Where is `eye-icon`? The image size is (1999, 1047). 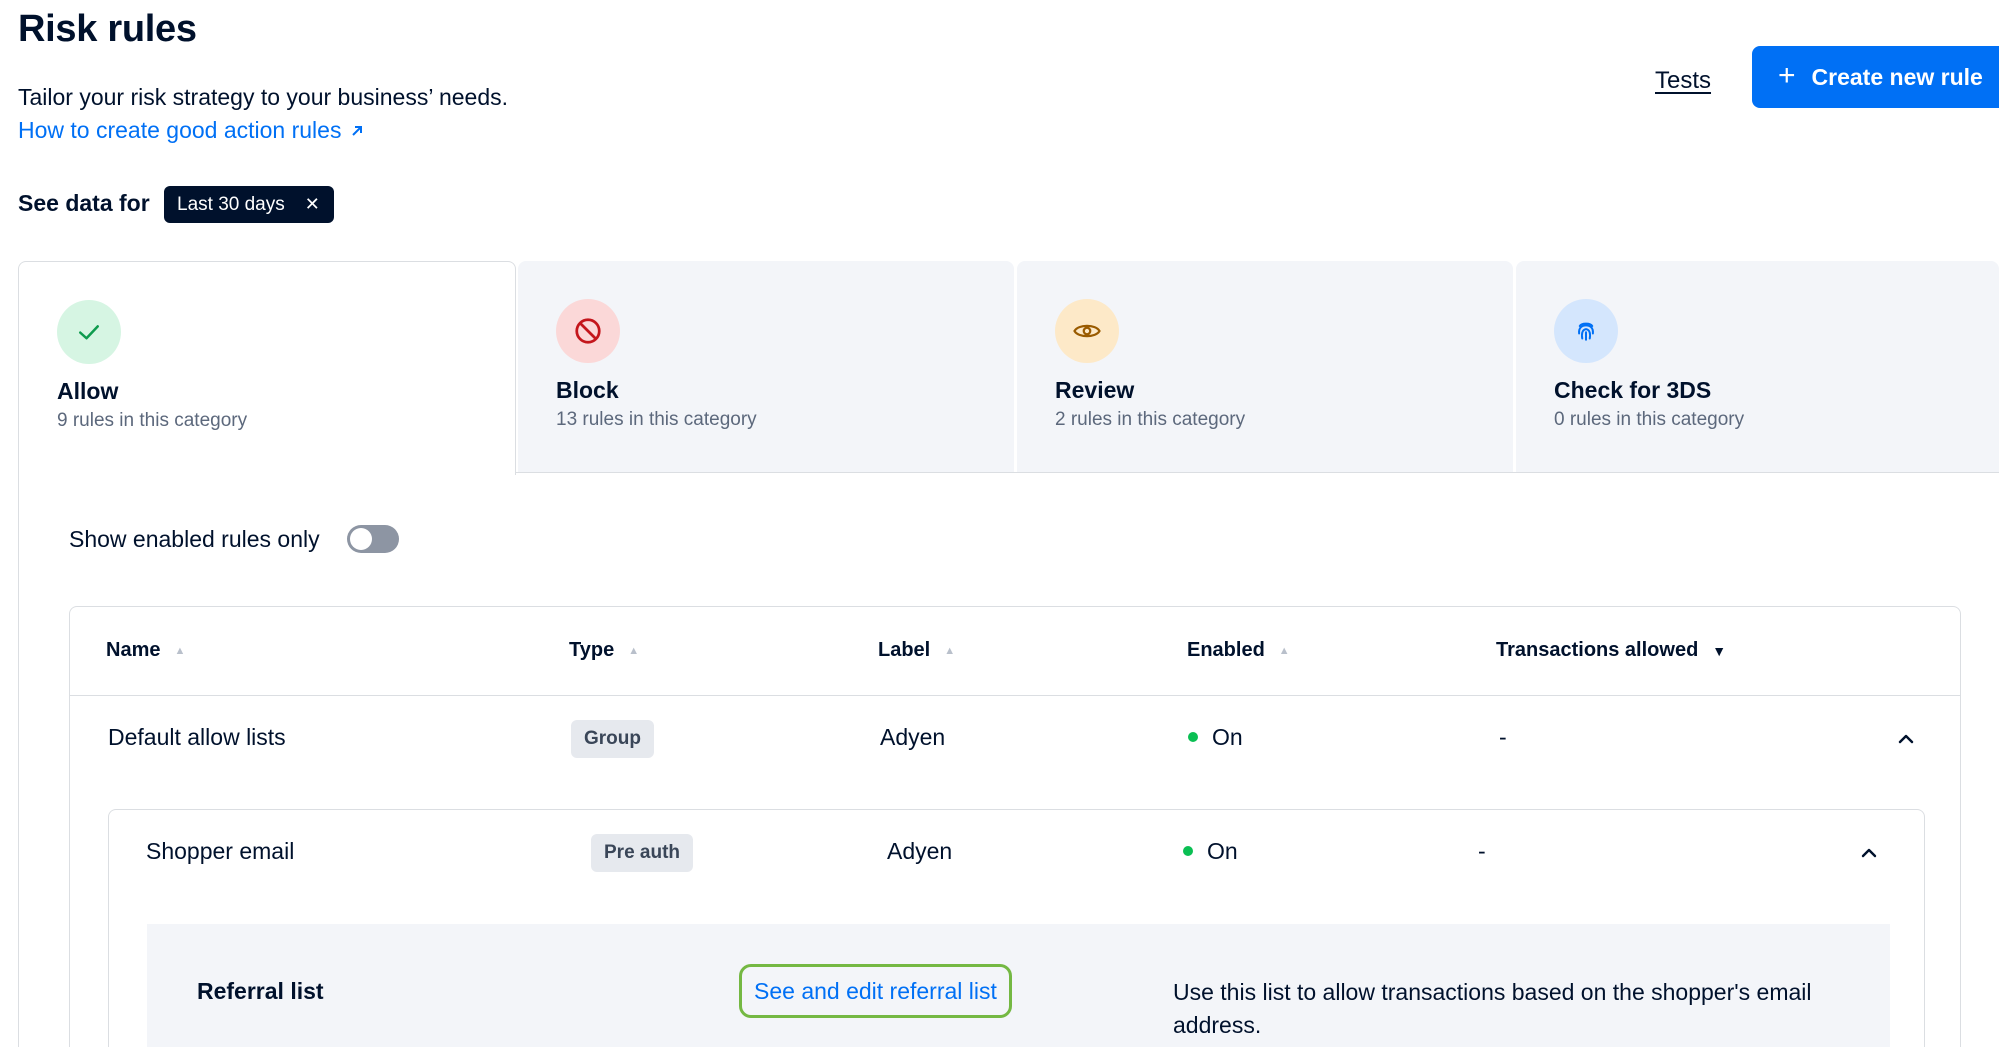 eye-icon is located at coordinates (1087, 331).